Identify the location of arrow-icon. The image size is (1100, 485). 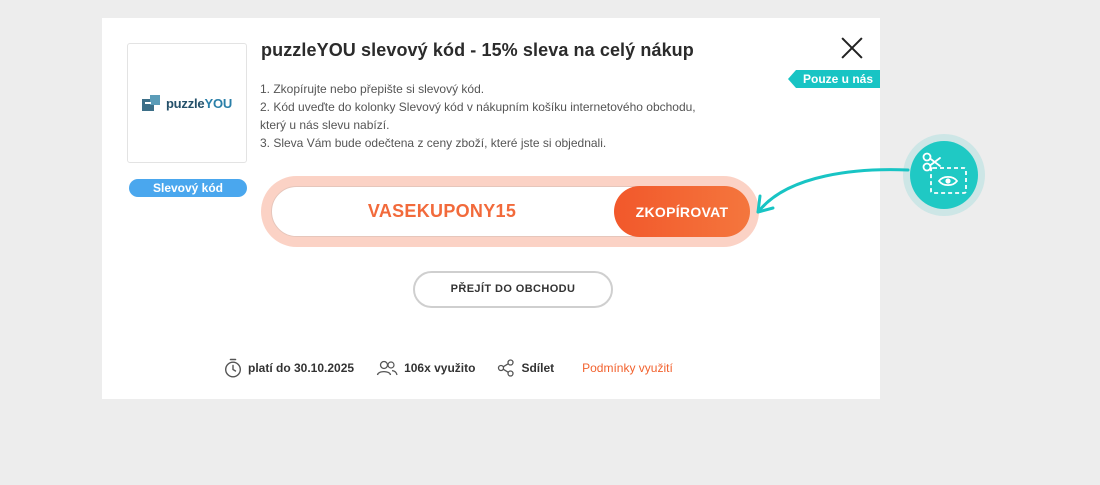
(833, 191).